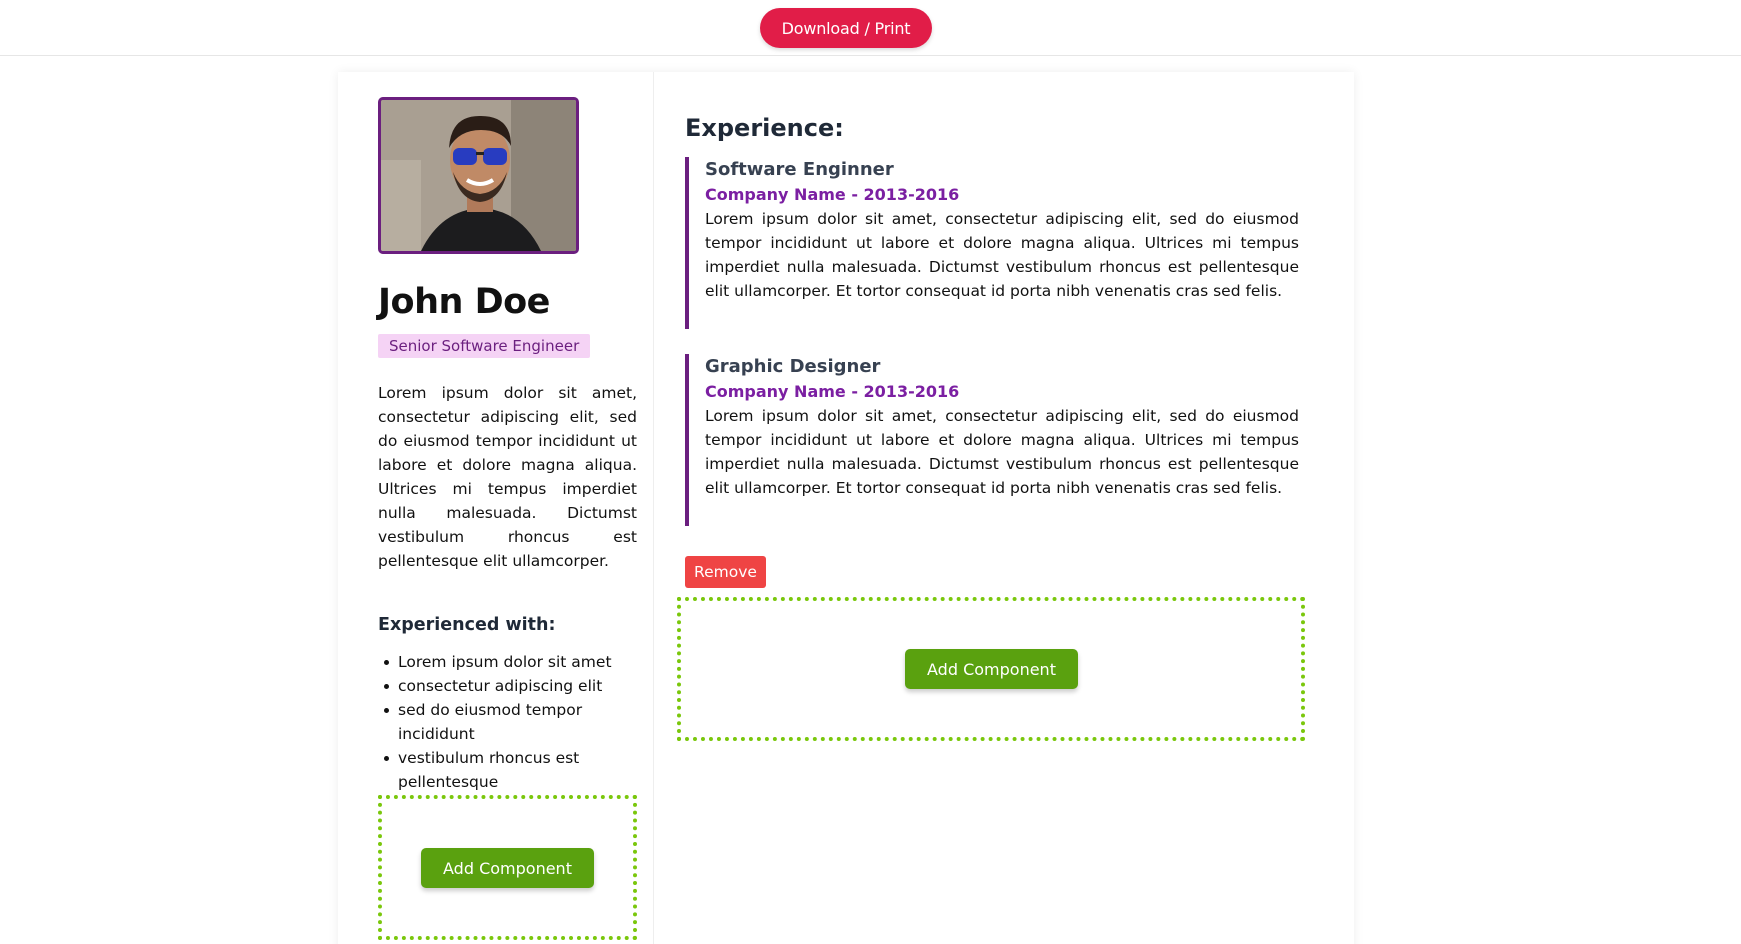 This screenshot has height=944, width=1741. What do you see at coordinates (467, 625) in the screenshot?
I see `skills-heading: Experienced with:` at bounding box center [467, 625].